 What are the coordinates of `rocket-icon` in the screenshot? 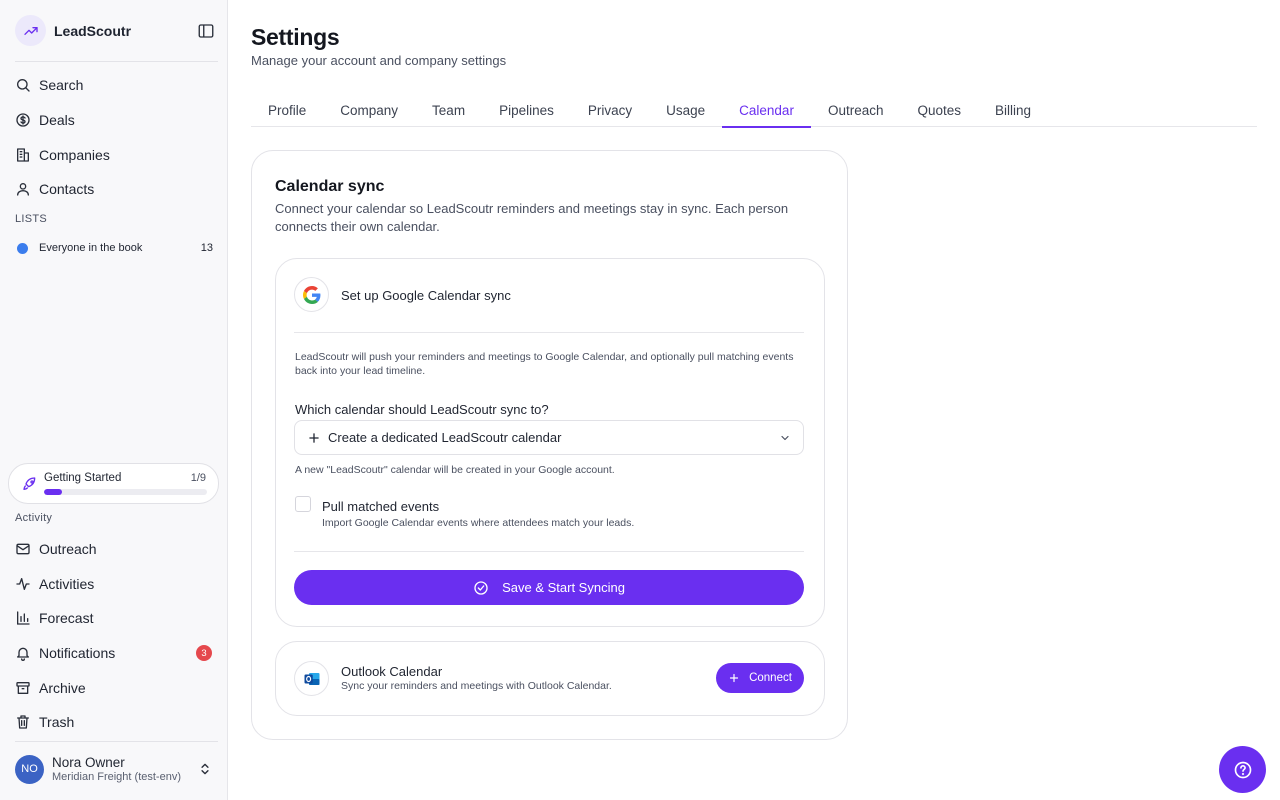 It's located at (30, 484).